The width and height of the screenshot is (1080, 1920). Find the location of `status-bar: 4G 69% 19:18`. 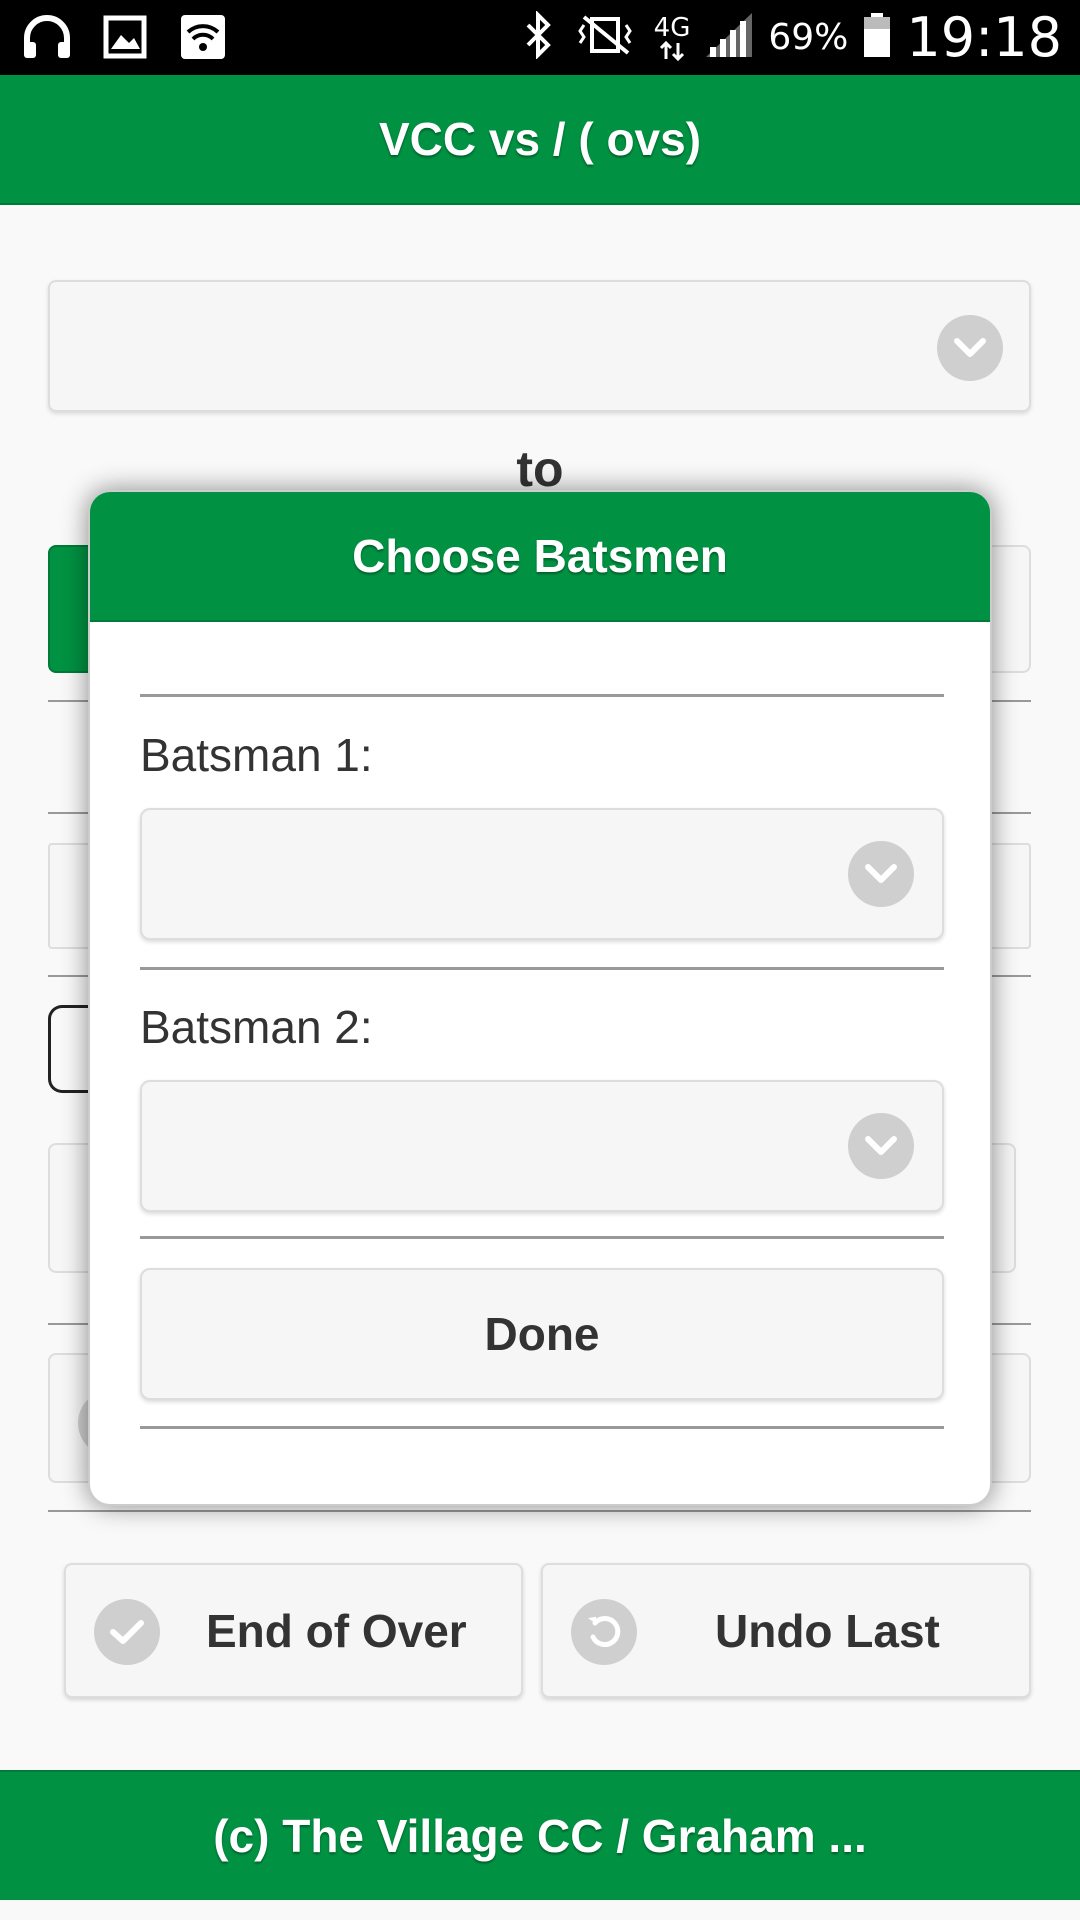

status-bar: 4G 69% 19:18 is located at coordinates (540, 37).